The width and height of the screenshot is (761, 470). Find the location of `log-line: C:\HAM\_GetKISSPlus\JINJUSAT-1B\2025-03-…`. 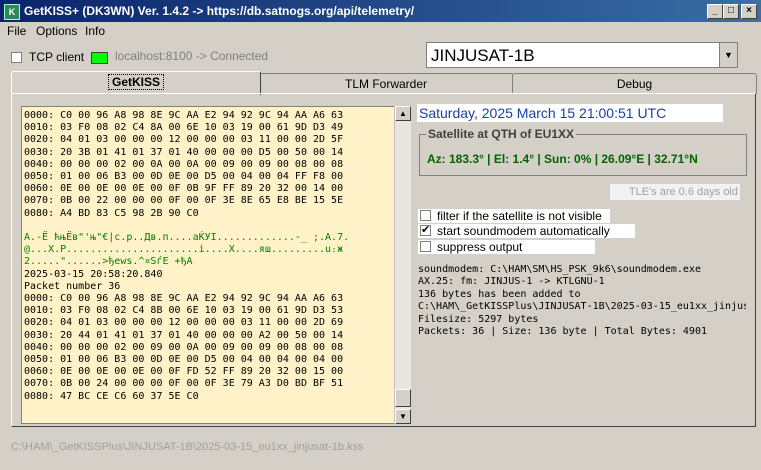

log-line: C:\HAM\_GetKISSPlus\JINJUSAT-1B\2025-03-… is located at coordinates (582, 307).